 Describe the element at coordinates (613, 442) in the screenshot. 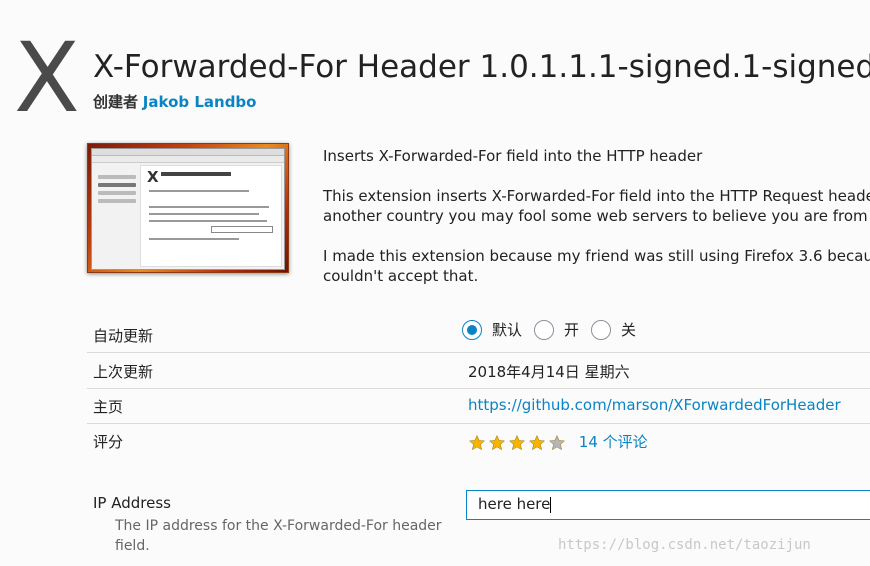

I see `reviews-link: 14 个评论` at that location.